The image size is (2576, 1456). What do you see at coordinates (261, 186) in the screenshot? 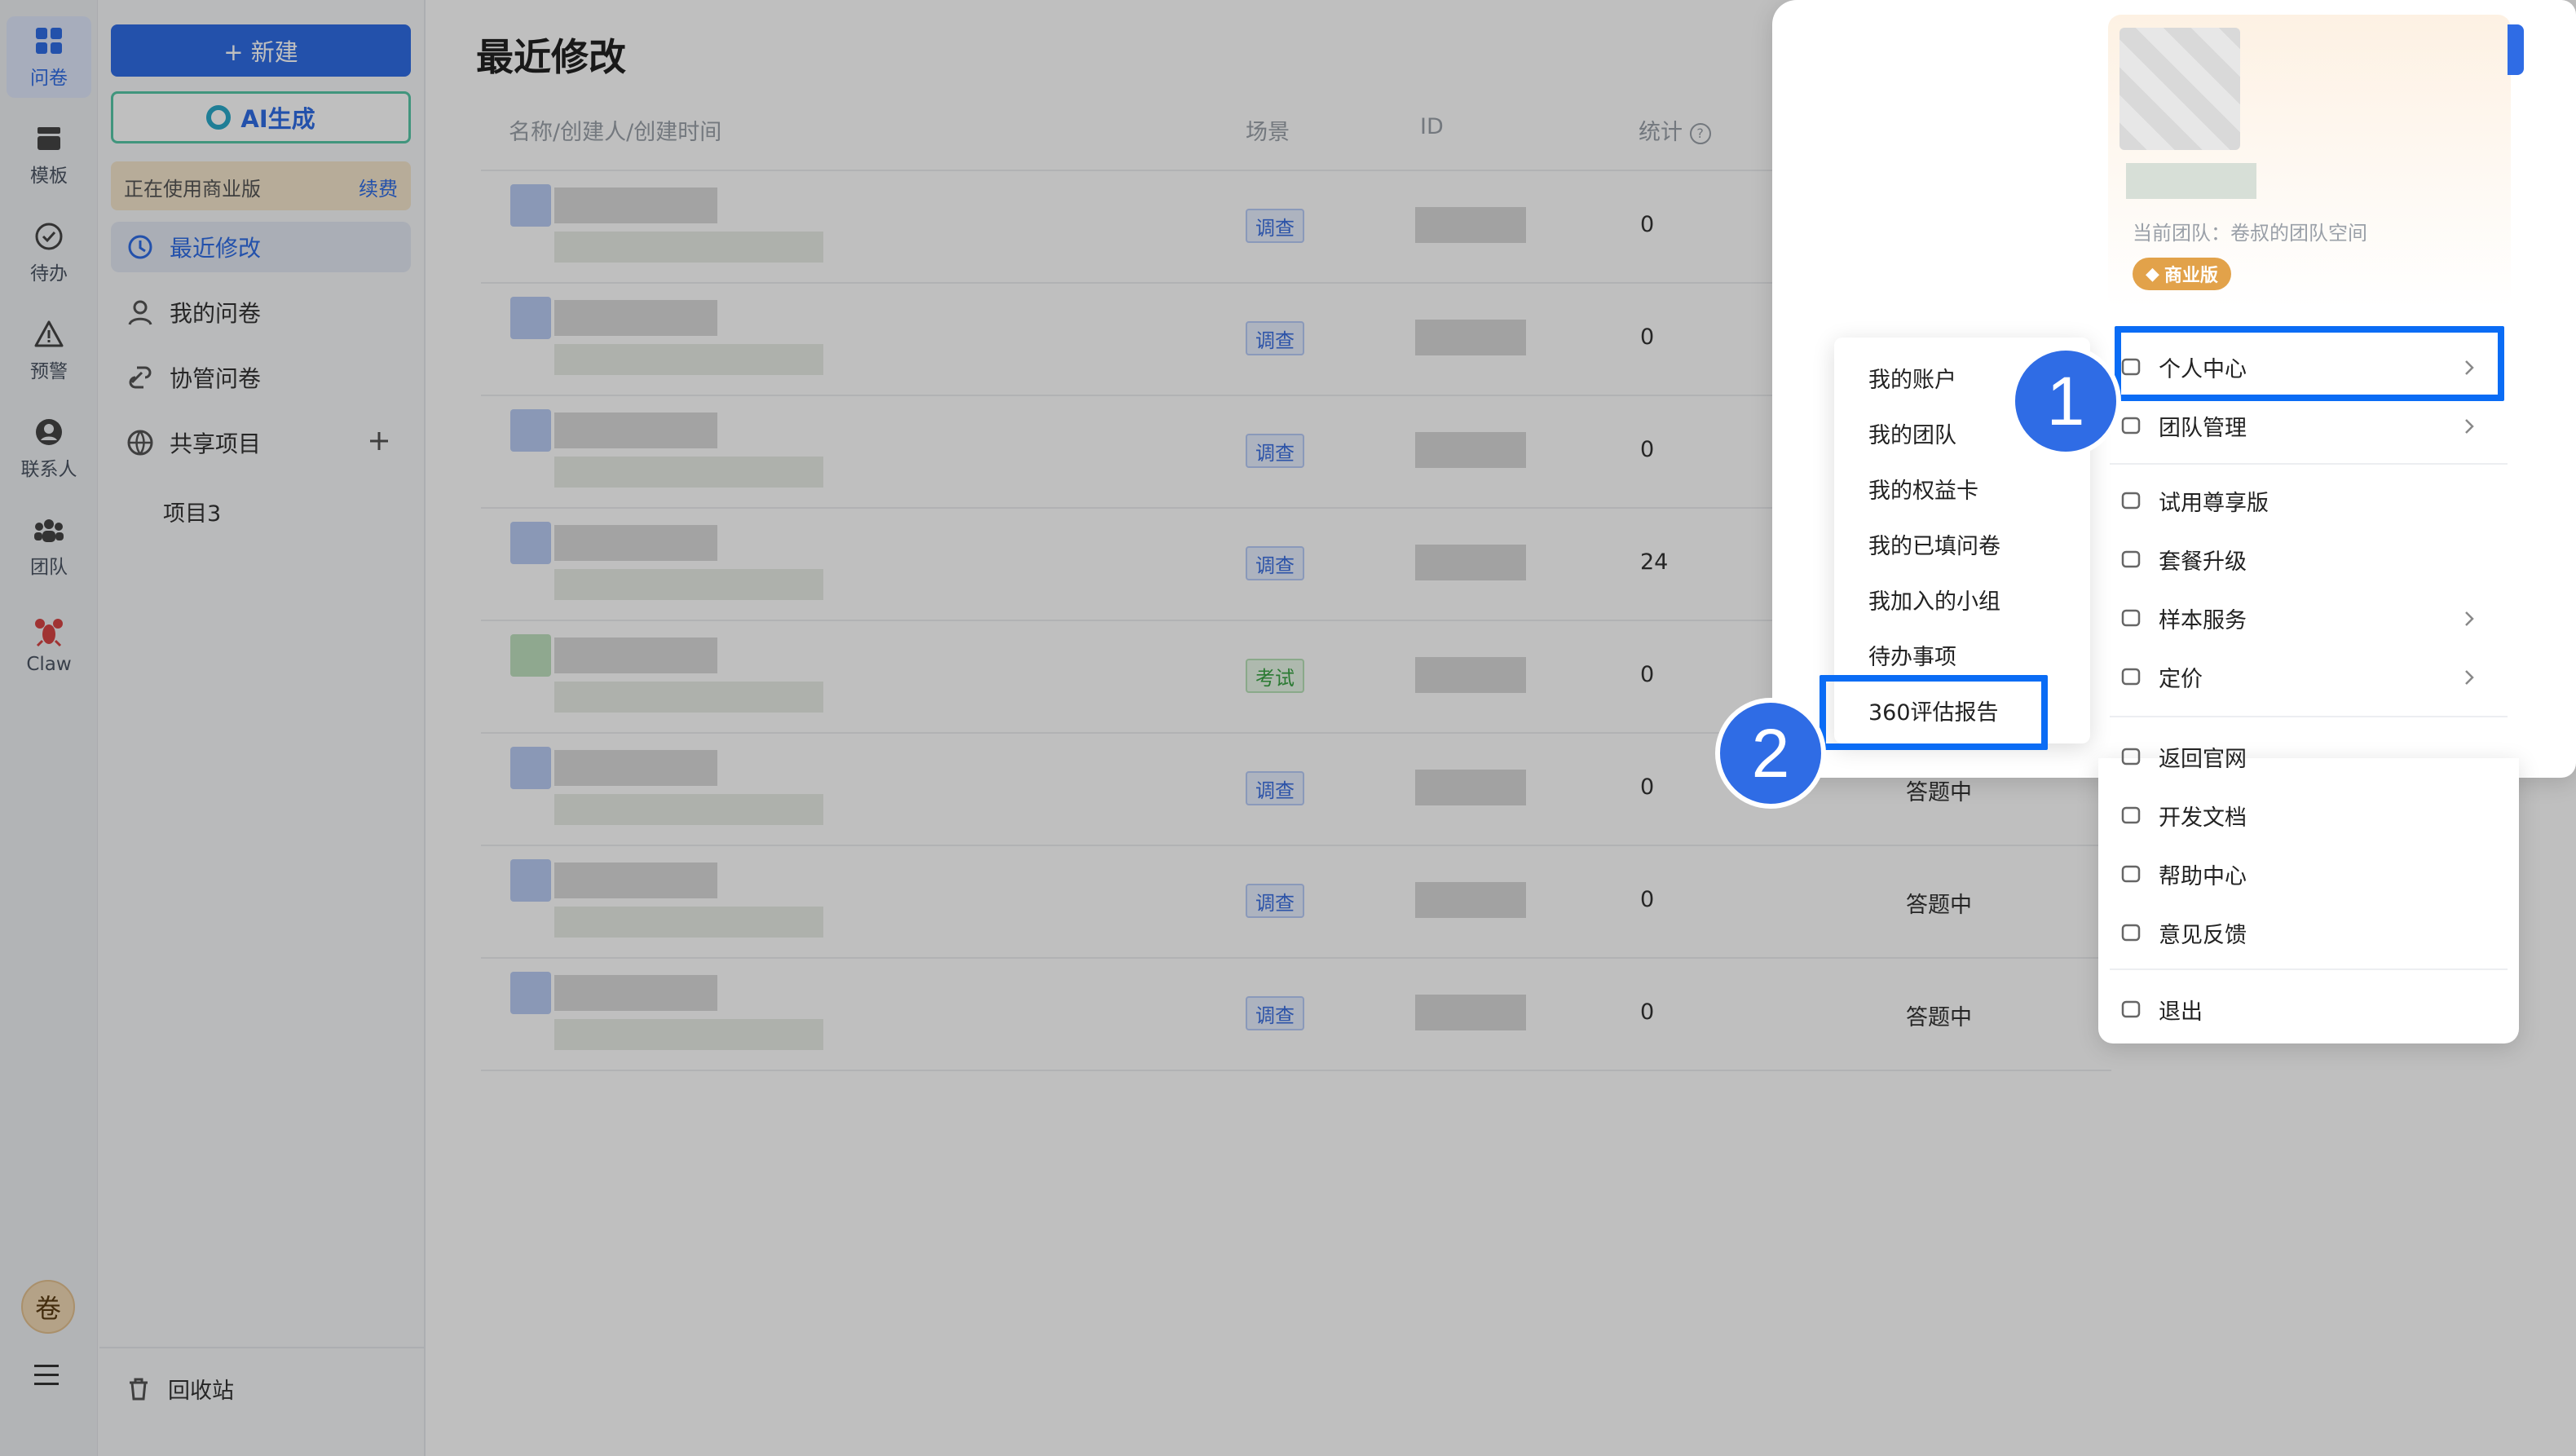
I see `plan-banner: 正在使用商业版 续费` at bounding box center [261, 186].